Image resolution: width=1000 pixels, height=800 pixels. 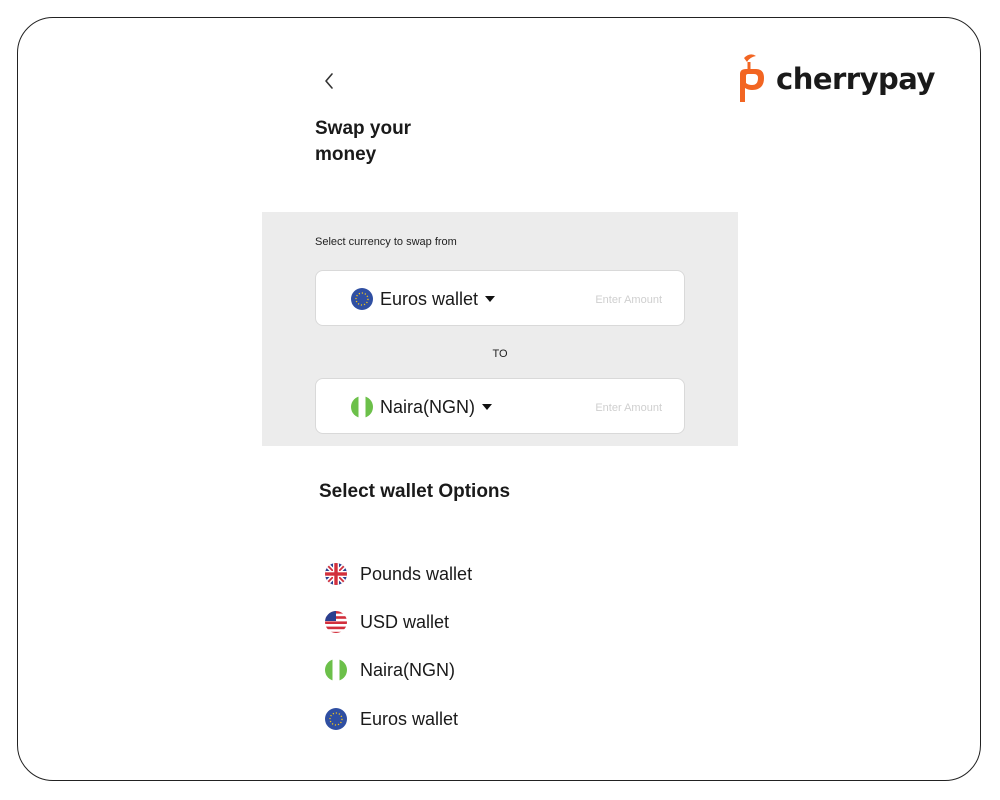 I want to click on from-currency-box: Euros wallet, so click(x=500, y=298).